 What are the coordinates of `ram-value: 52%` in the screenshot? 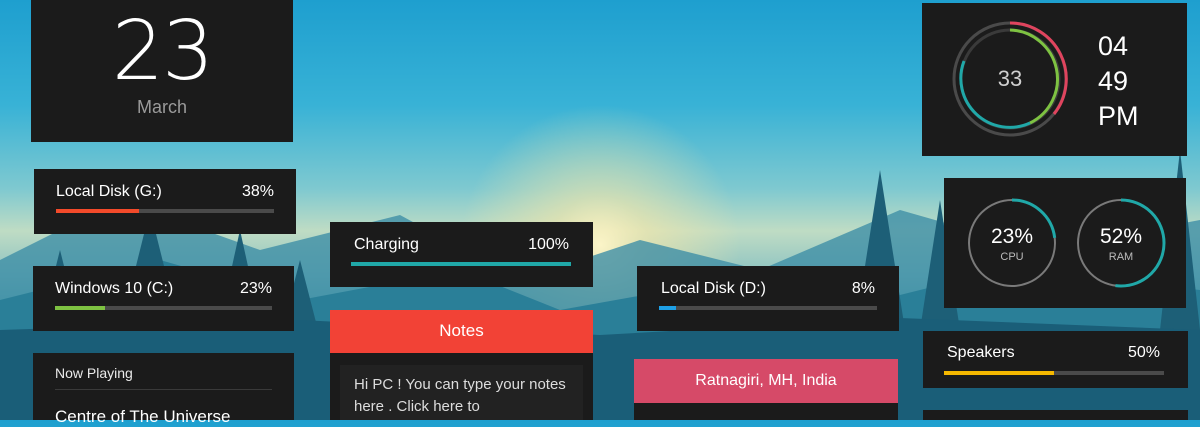 It's located at (1121, 236).